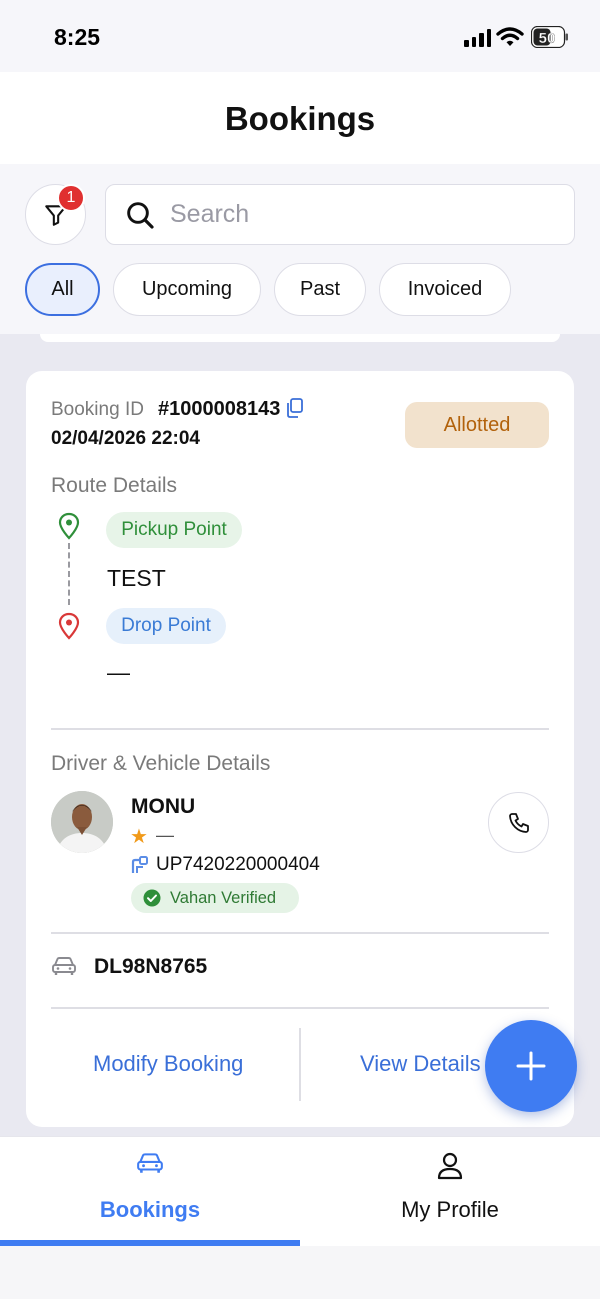 This screenshot has height=1299, width=600. Describe the element at coordinates (163, 806) in the screenshot. I see `driver-name: MONU` at that location.